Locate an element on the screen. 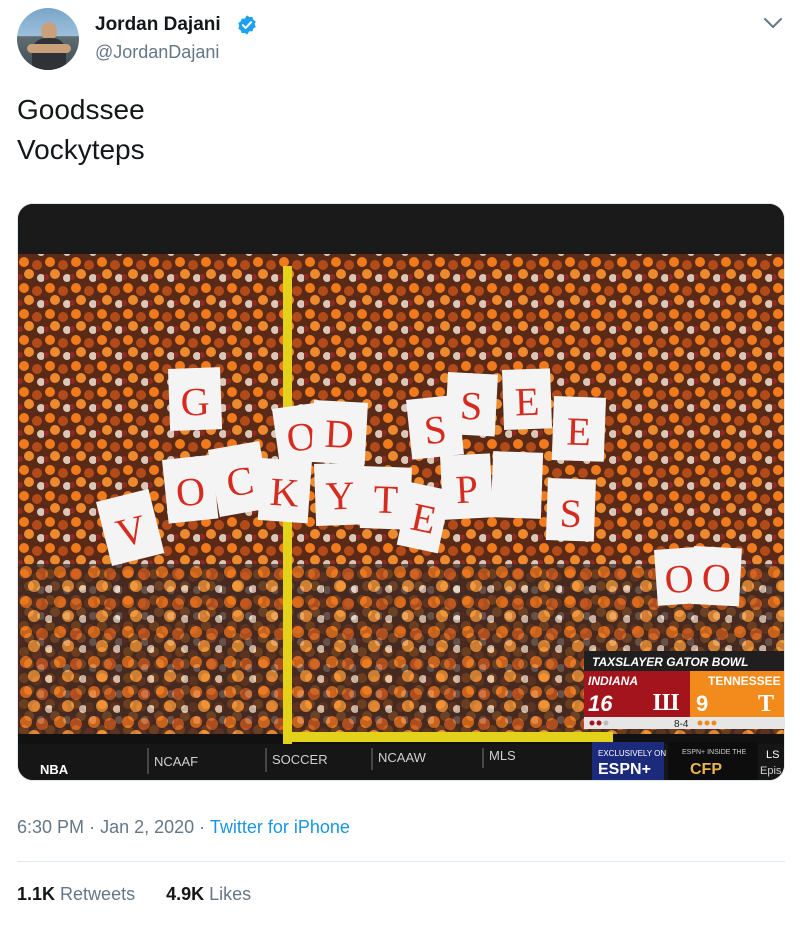 The image size is (800, 929). promo-brand: ESPN+ is located at coordinates (624, 769).